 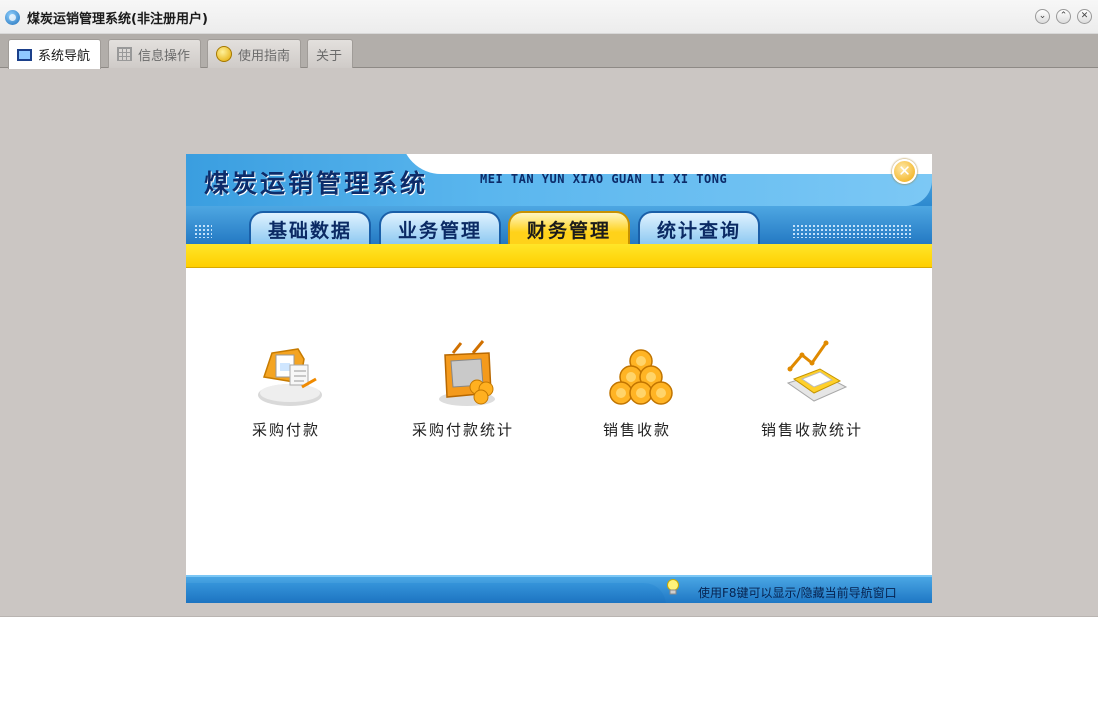 I want to click on tab-about: 关于, so click(x=330, y=53).